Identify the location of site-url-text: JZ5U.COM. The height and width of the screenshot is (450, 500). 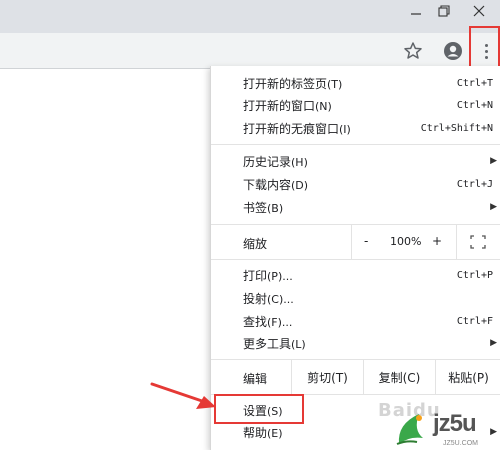
(460, 443).